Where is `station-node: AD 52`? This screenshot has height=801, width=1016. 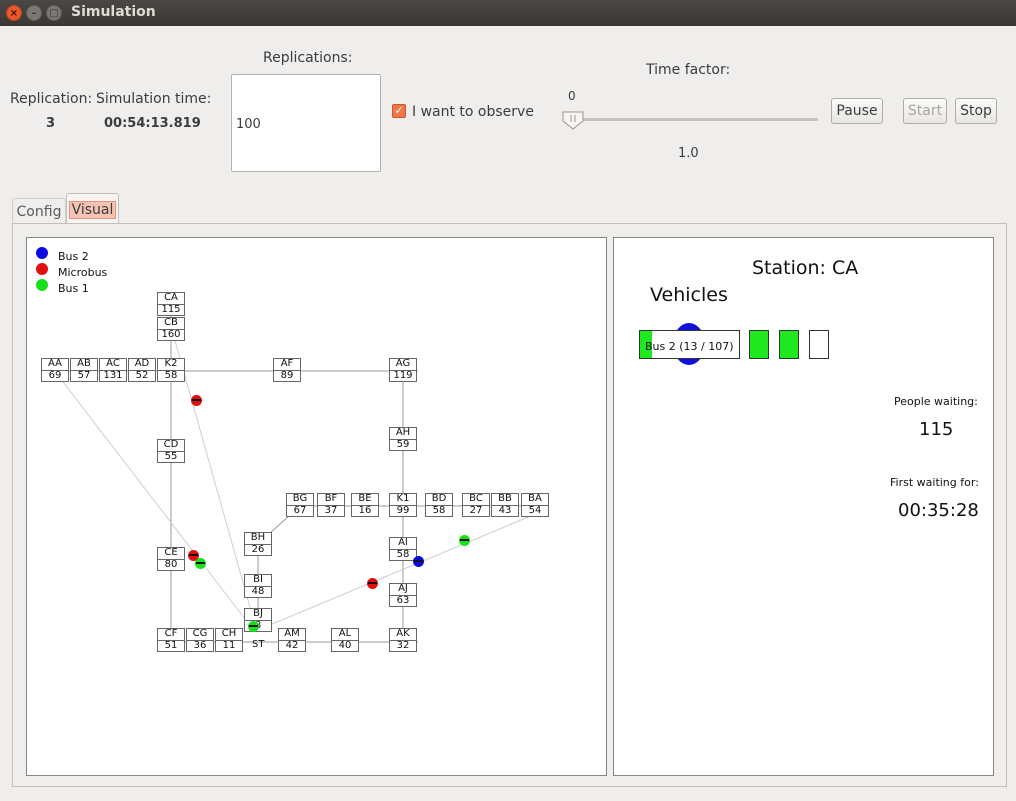
station-node: AD 52 is located at coordinates (142, 370).